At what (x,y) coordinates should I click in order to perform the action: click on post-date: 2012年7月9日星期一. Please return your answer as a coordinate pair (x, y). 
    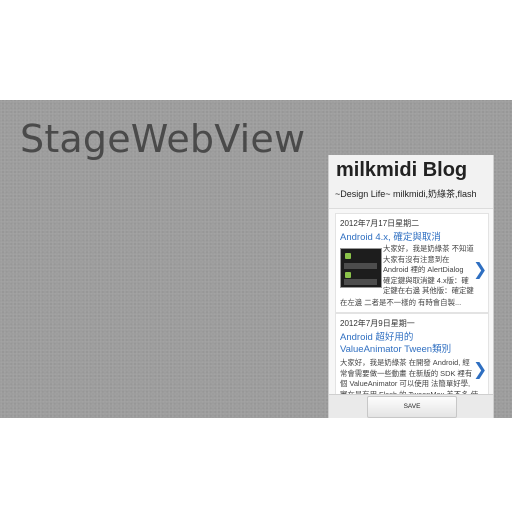
    Looking at the image, I should click on (377, 323).